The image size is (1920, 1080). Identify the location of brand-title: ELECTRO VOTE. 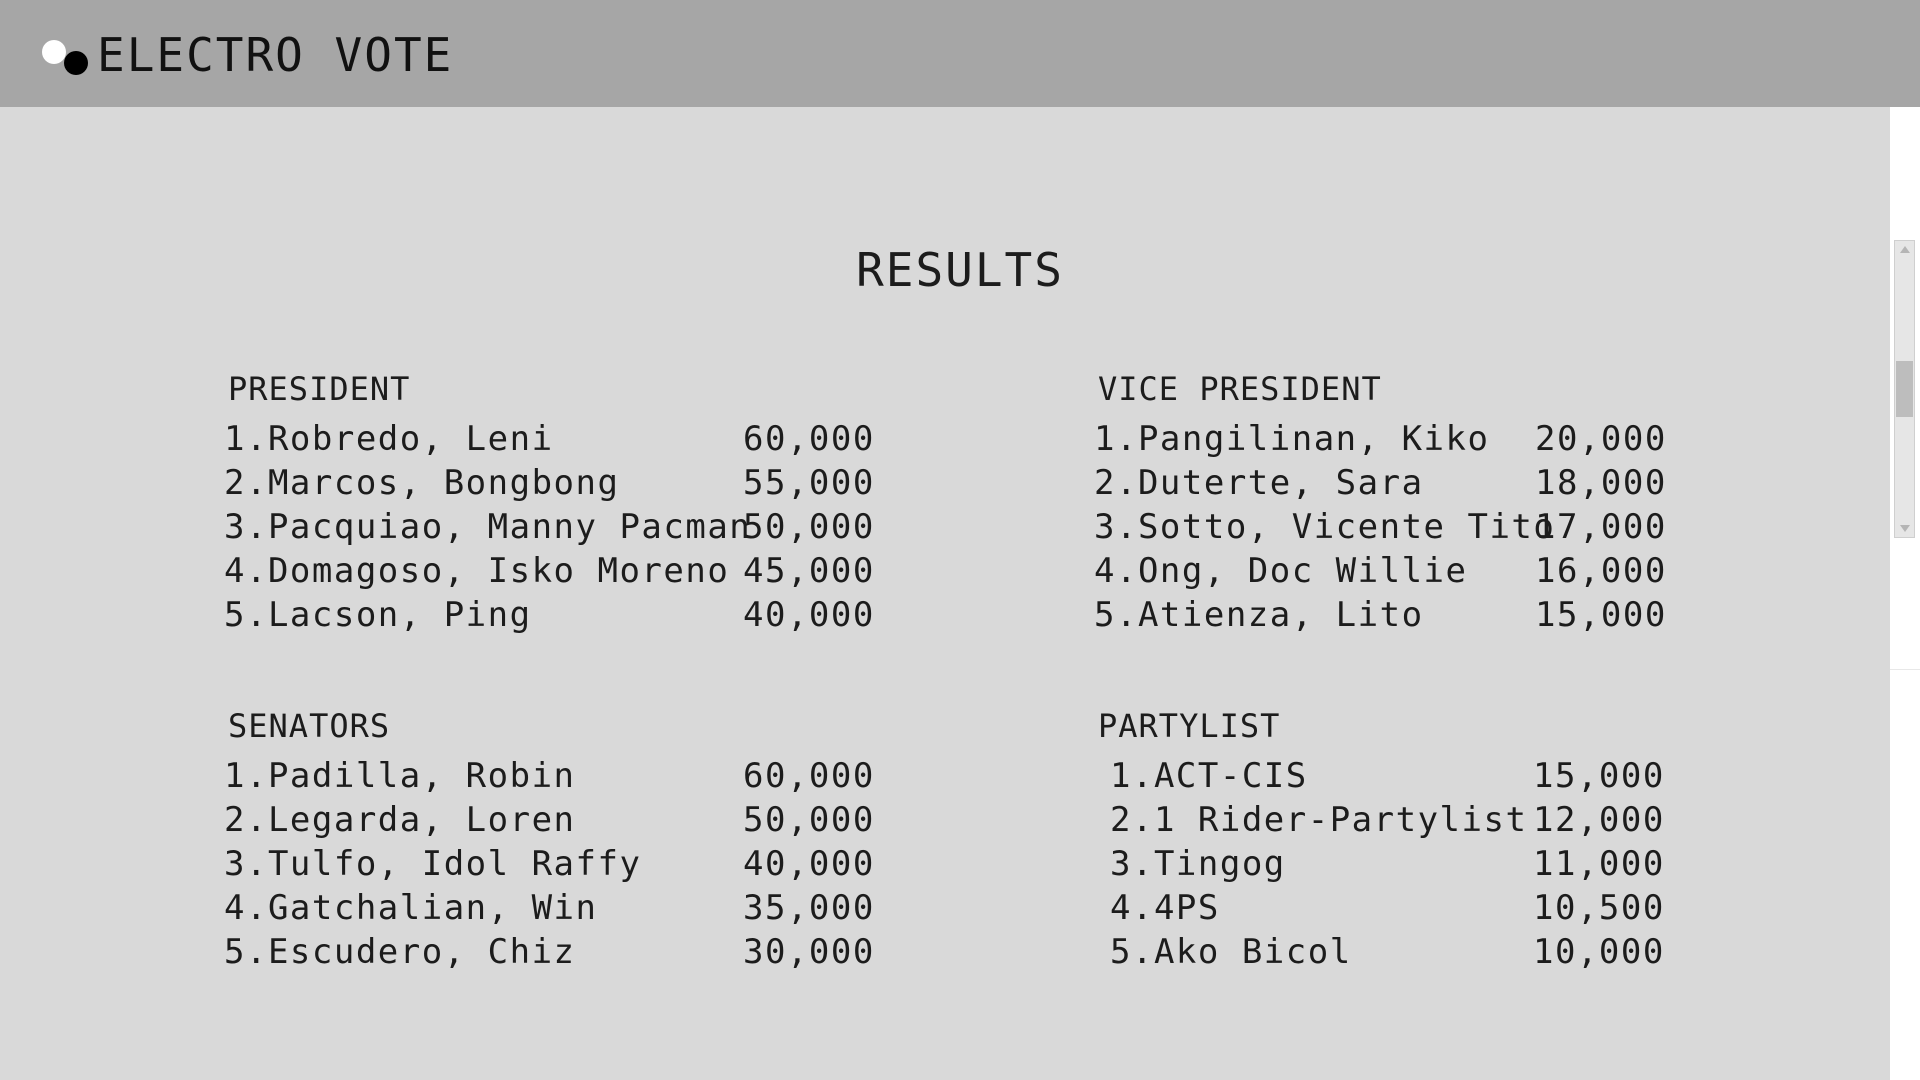
(275, 55).